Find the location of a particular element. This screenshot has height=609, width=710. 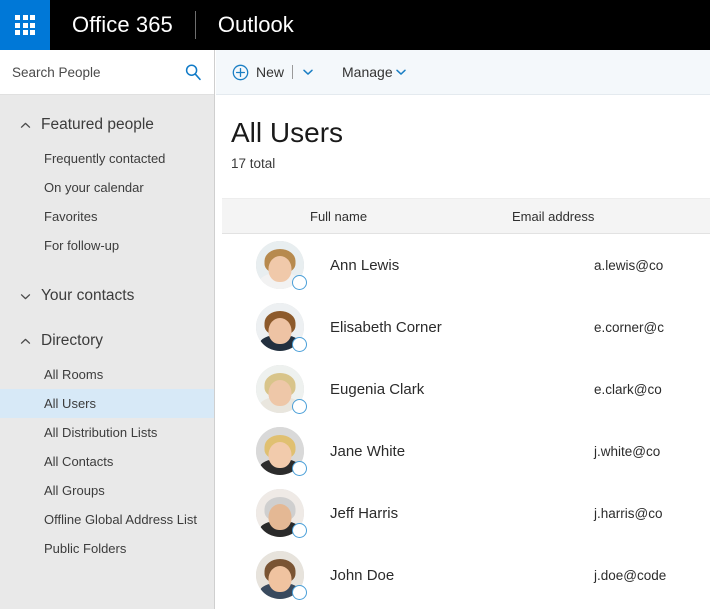

table-row: John Doe j.doe@code is located at coordinates (466, 575).